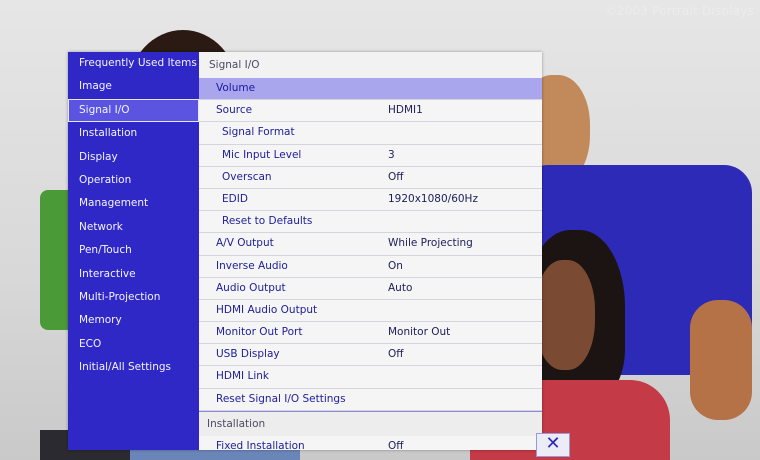 The width and height of the screenshot is (760, 460). Describe the element at coordinates (133, 297) in the screenshot. I see `sidebar-item-multi-projection: Multi-Projection` at that location.